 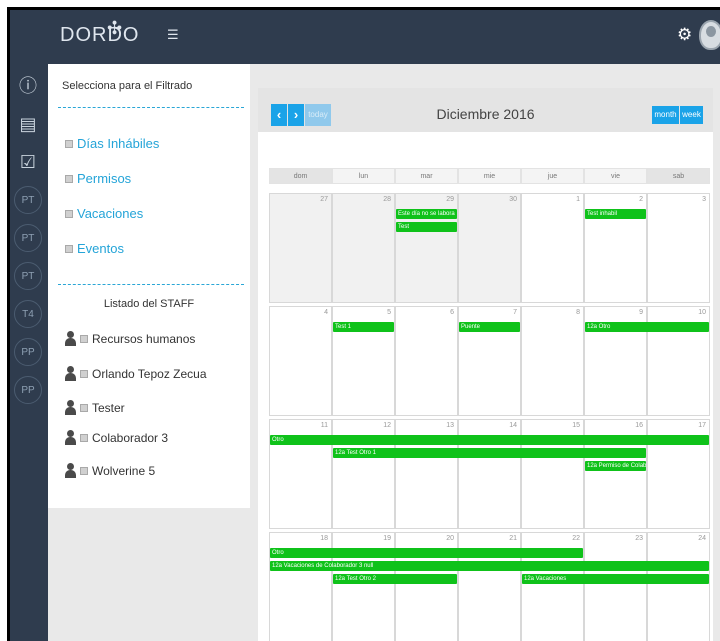 What do you see at coordinates (639, 538) in the screenshot?
I see `day-number: 23` at bounding box center [639, 538].